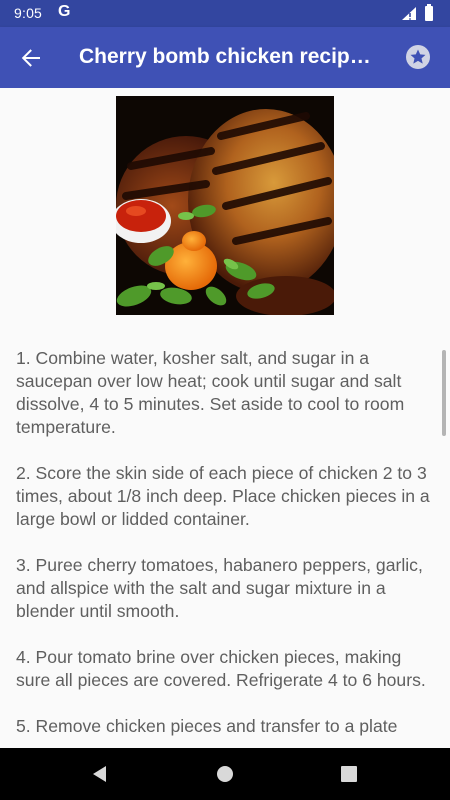 The width and height of the screenshot is (450, 800). I want to click on recipe-photo-grilled-chicken, so click(225, 205).